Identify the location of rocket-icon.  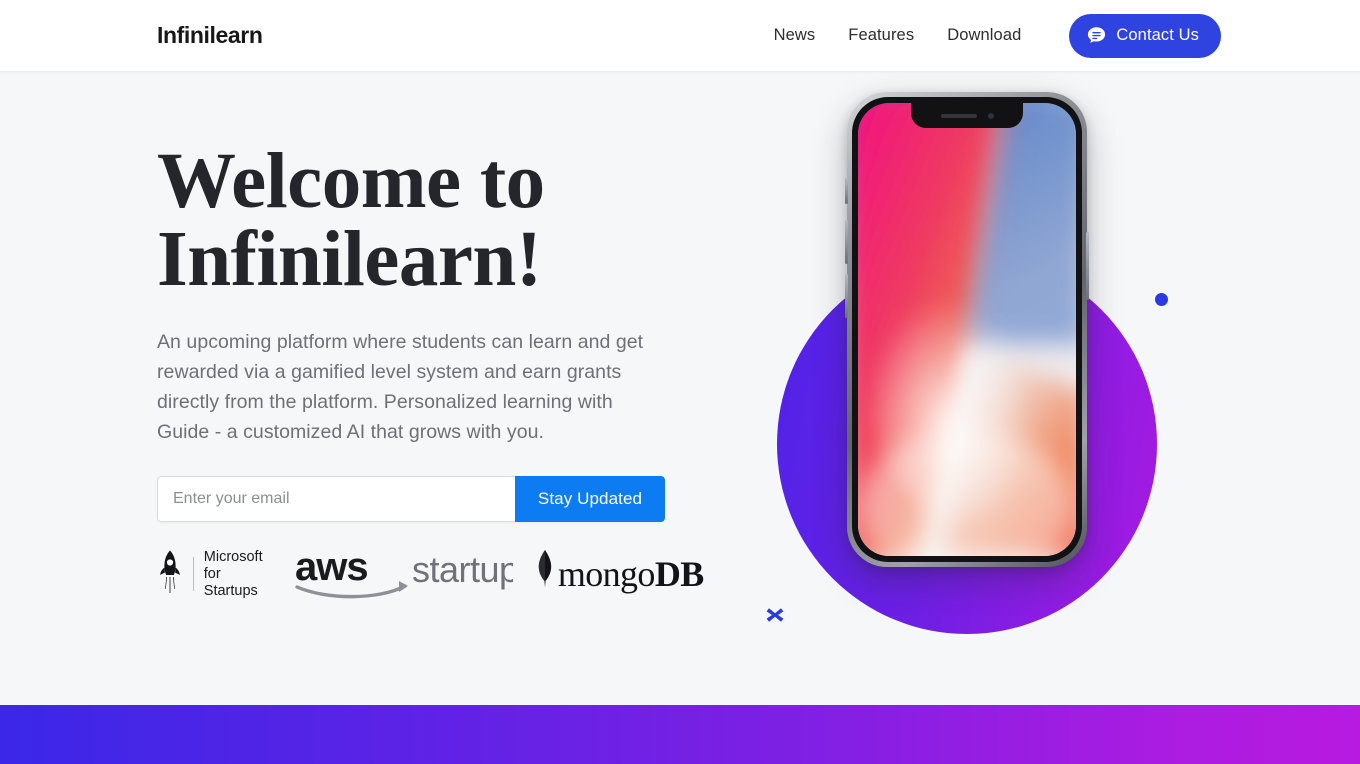
(170, 574).